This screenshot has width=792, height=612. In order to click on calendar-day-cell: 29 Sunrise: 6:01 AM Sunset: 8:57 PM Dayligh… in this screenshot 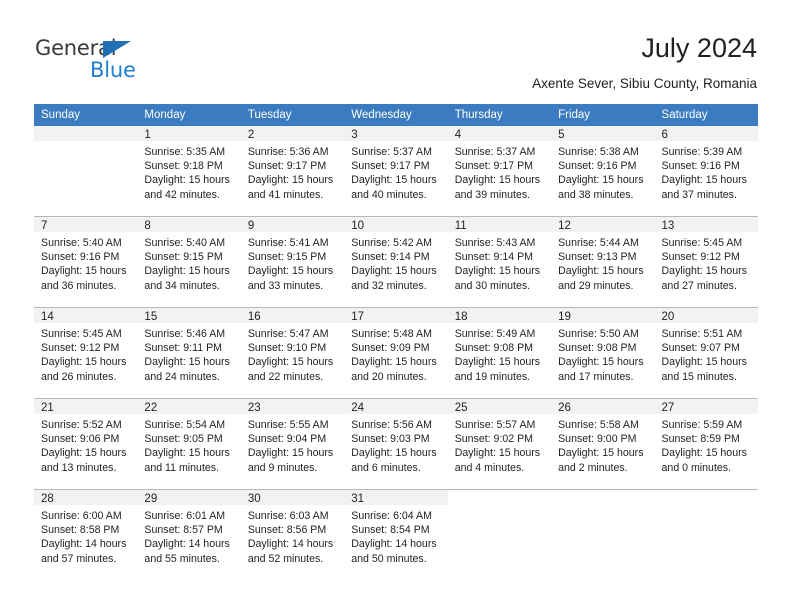, I will do `click(189, 535)`.